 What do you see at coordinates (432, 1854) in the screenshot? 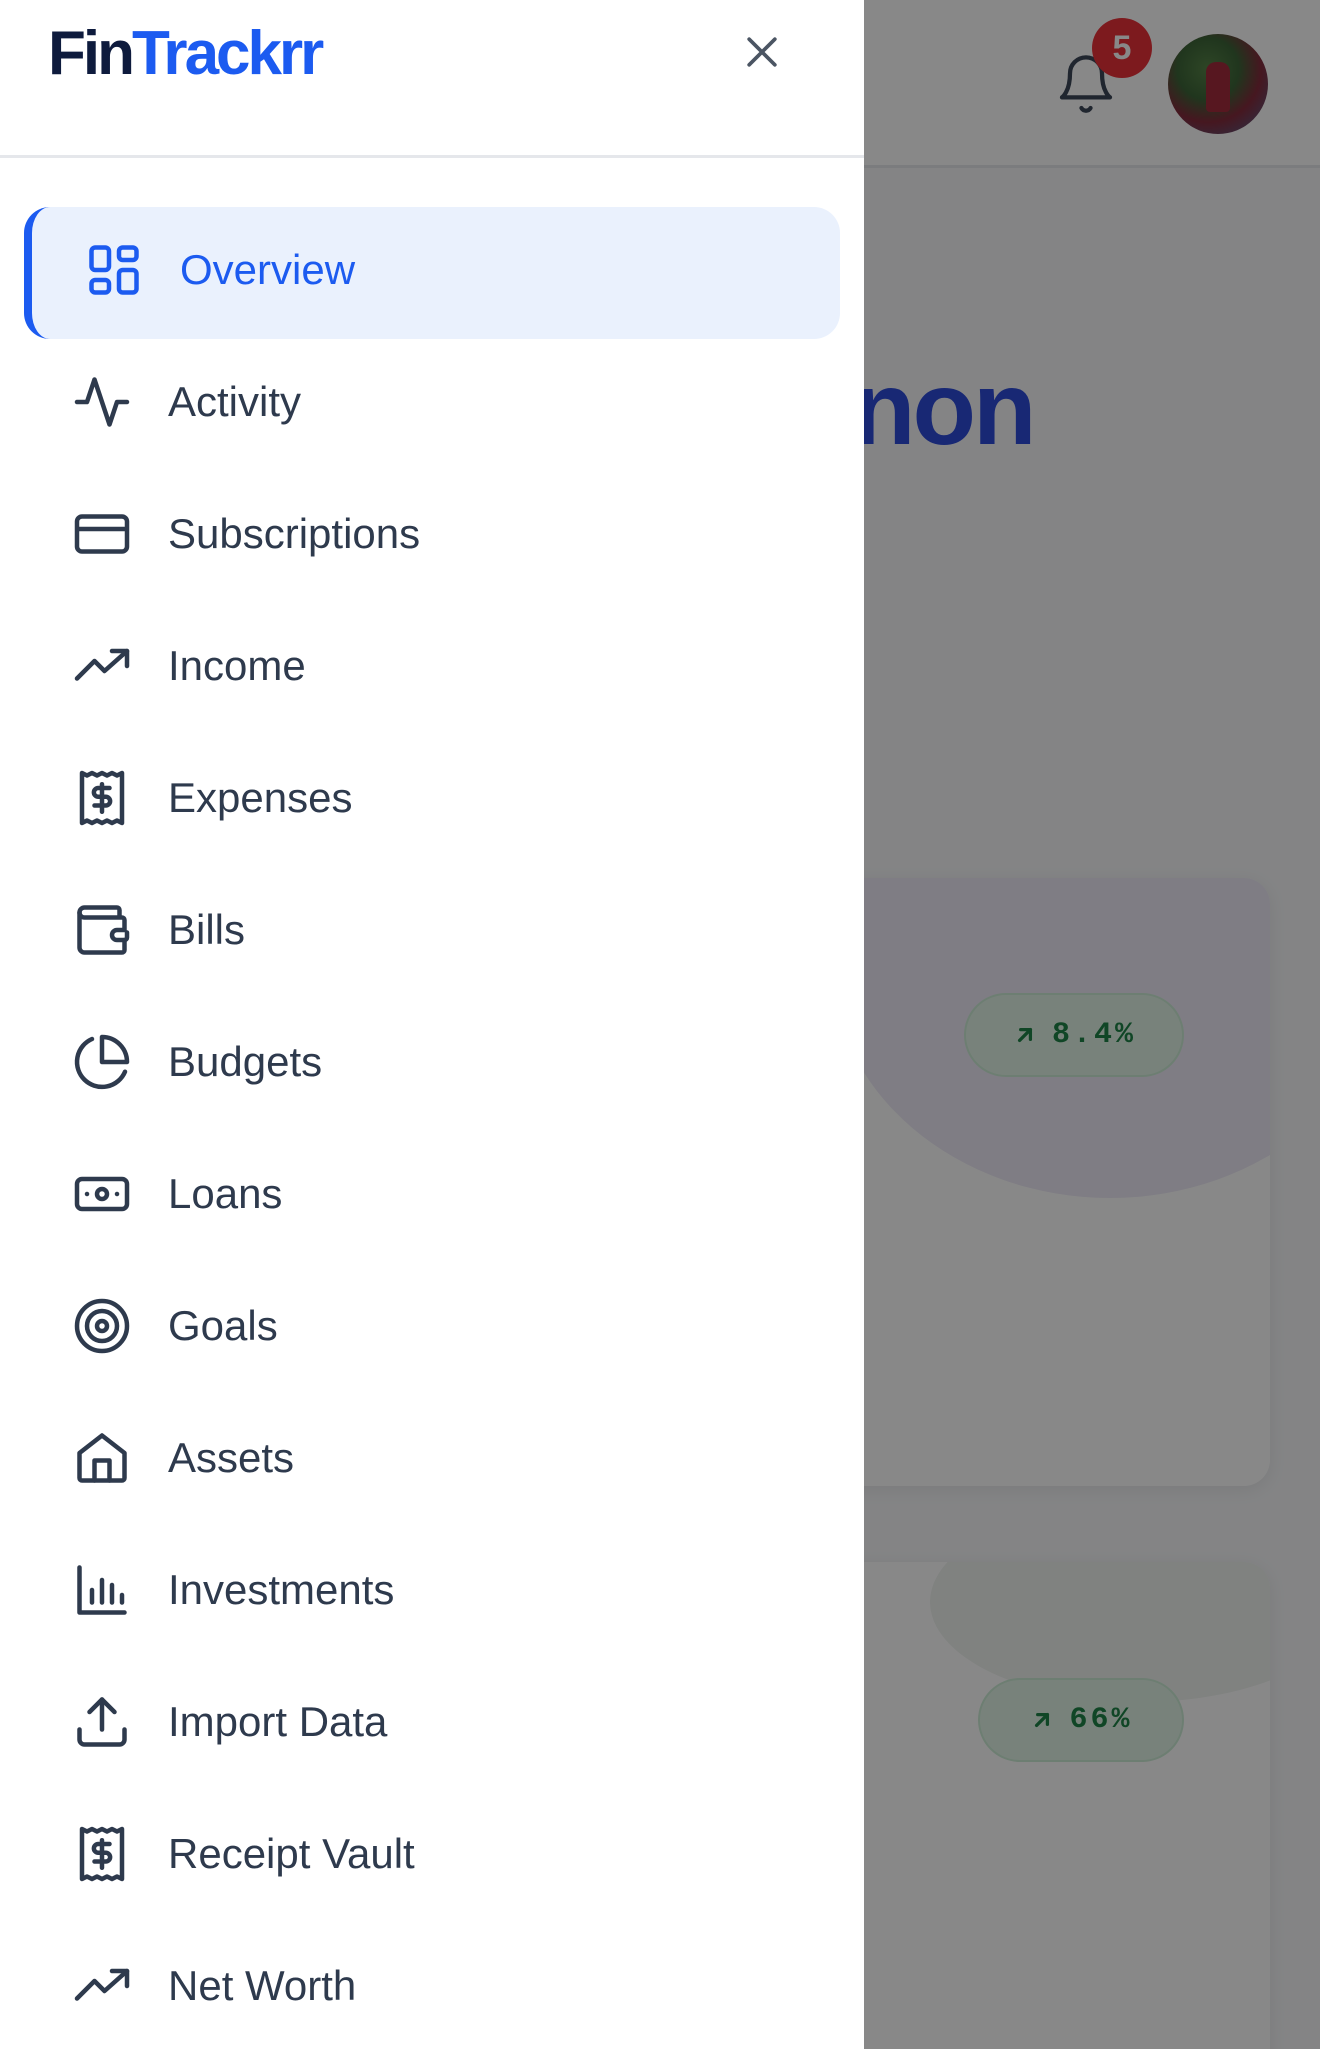
I see `sidebar-item-receipt-vault: Receipt Vault` at bounding box center [432, 1854].